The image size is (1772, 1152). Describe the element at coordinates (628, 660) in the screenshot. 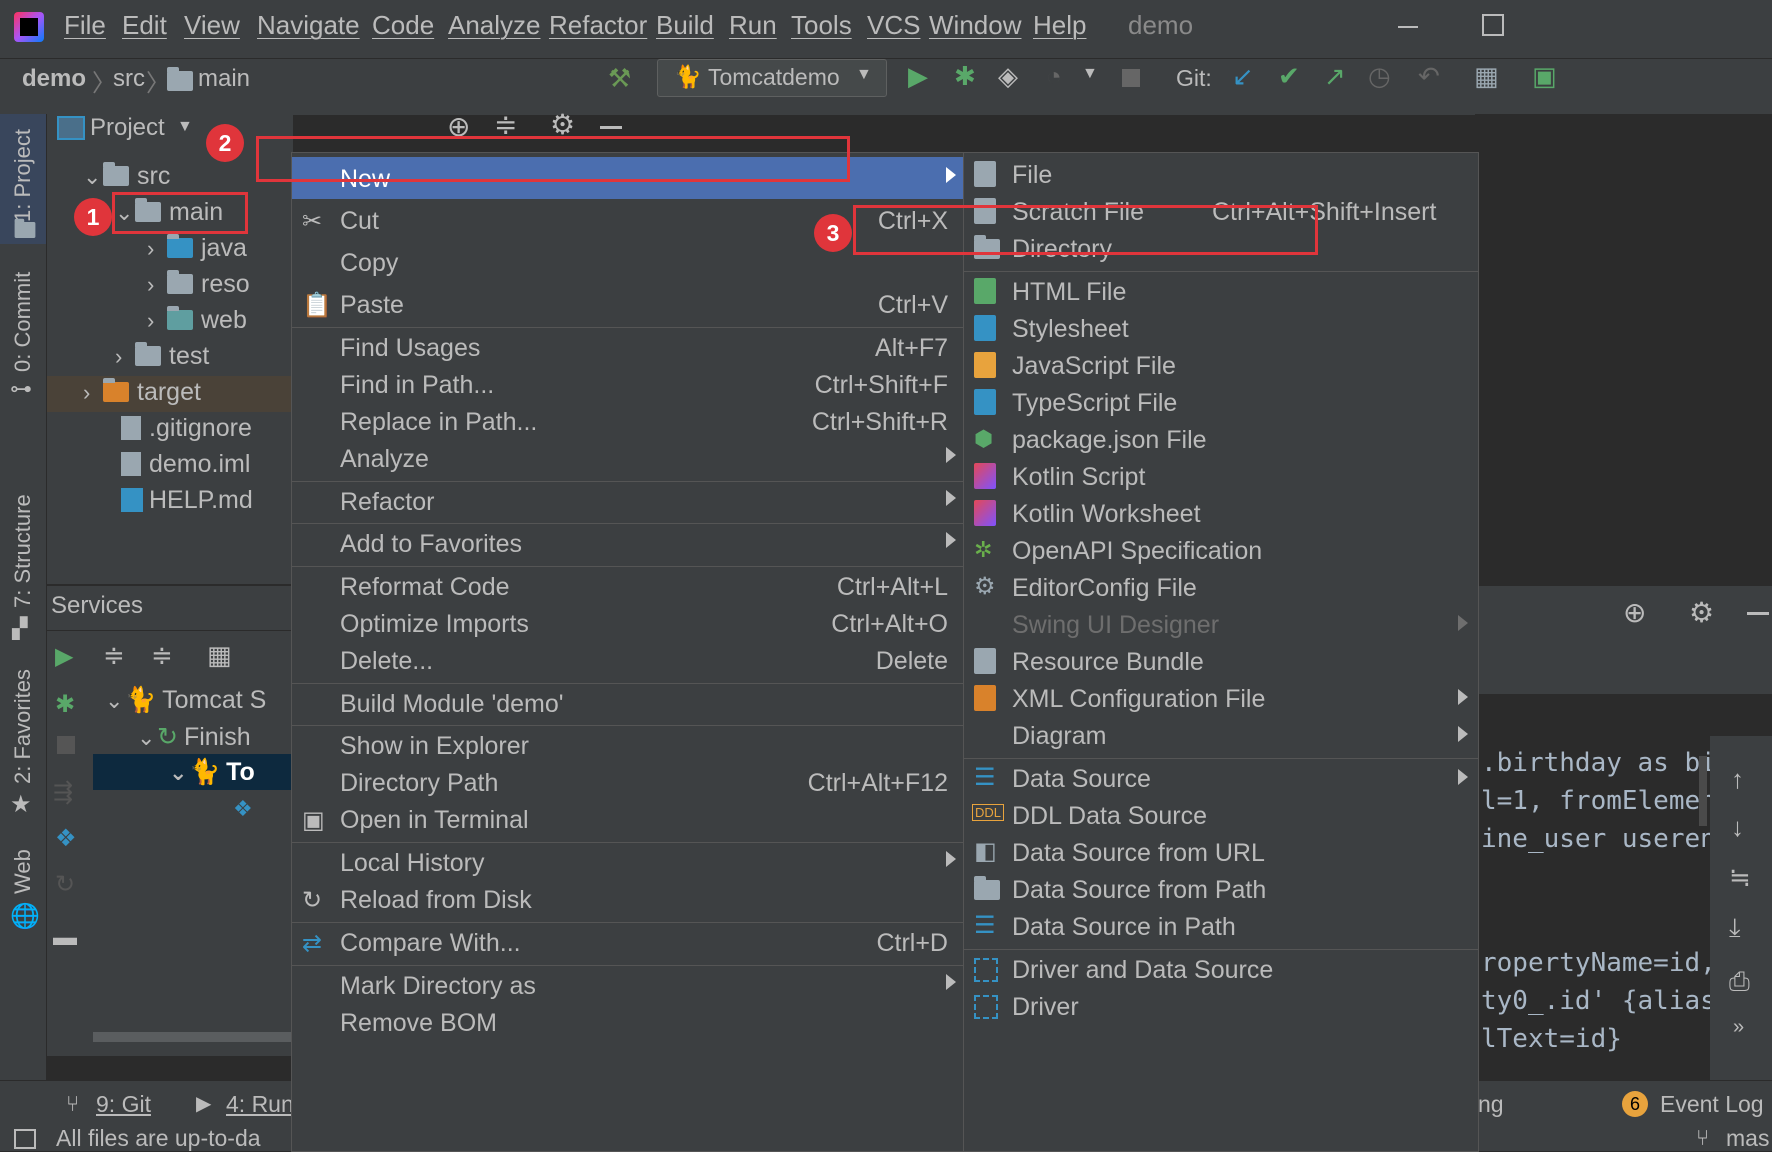

I see `menu-item-delete: Delete... Delete` at that location.